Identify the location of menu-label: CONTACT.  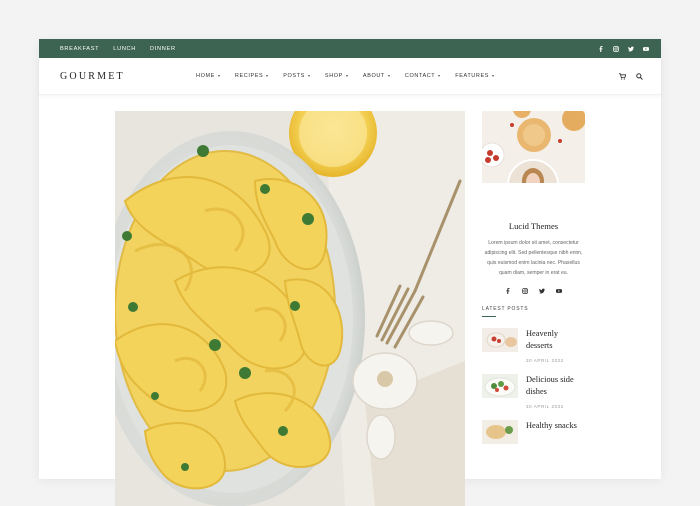
(420, 76).